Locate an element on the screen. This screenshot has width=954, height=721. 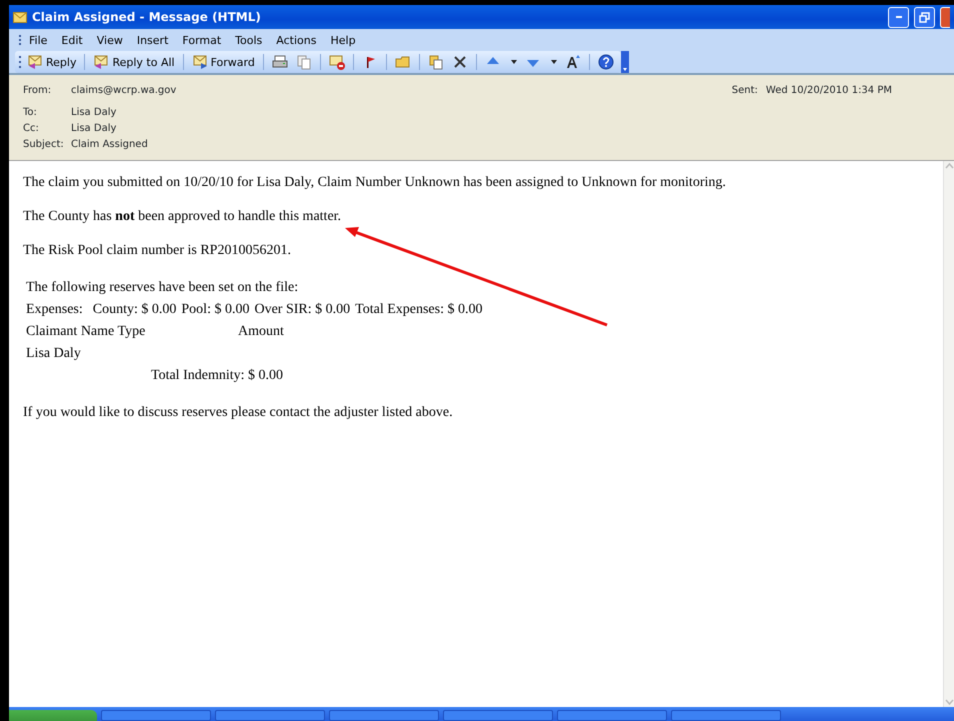
menu-item: Format is located at coordinates (201, 40).